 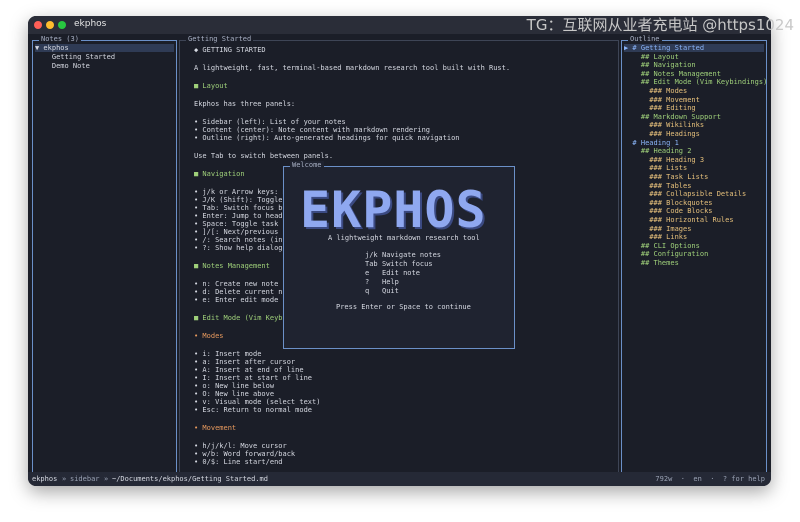 What do you see at coordinates (666, 177) in the screenshot?
I see `outline-item: ### Task Lists` at bounding box center [666, 177].